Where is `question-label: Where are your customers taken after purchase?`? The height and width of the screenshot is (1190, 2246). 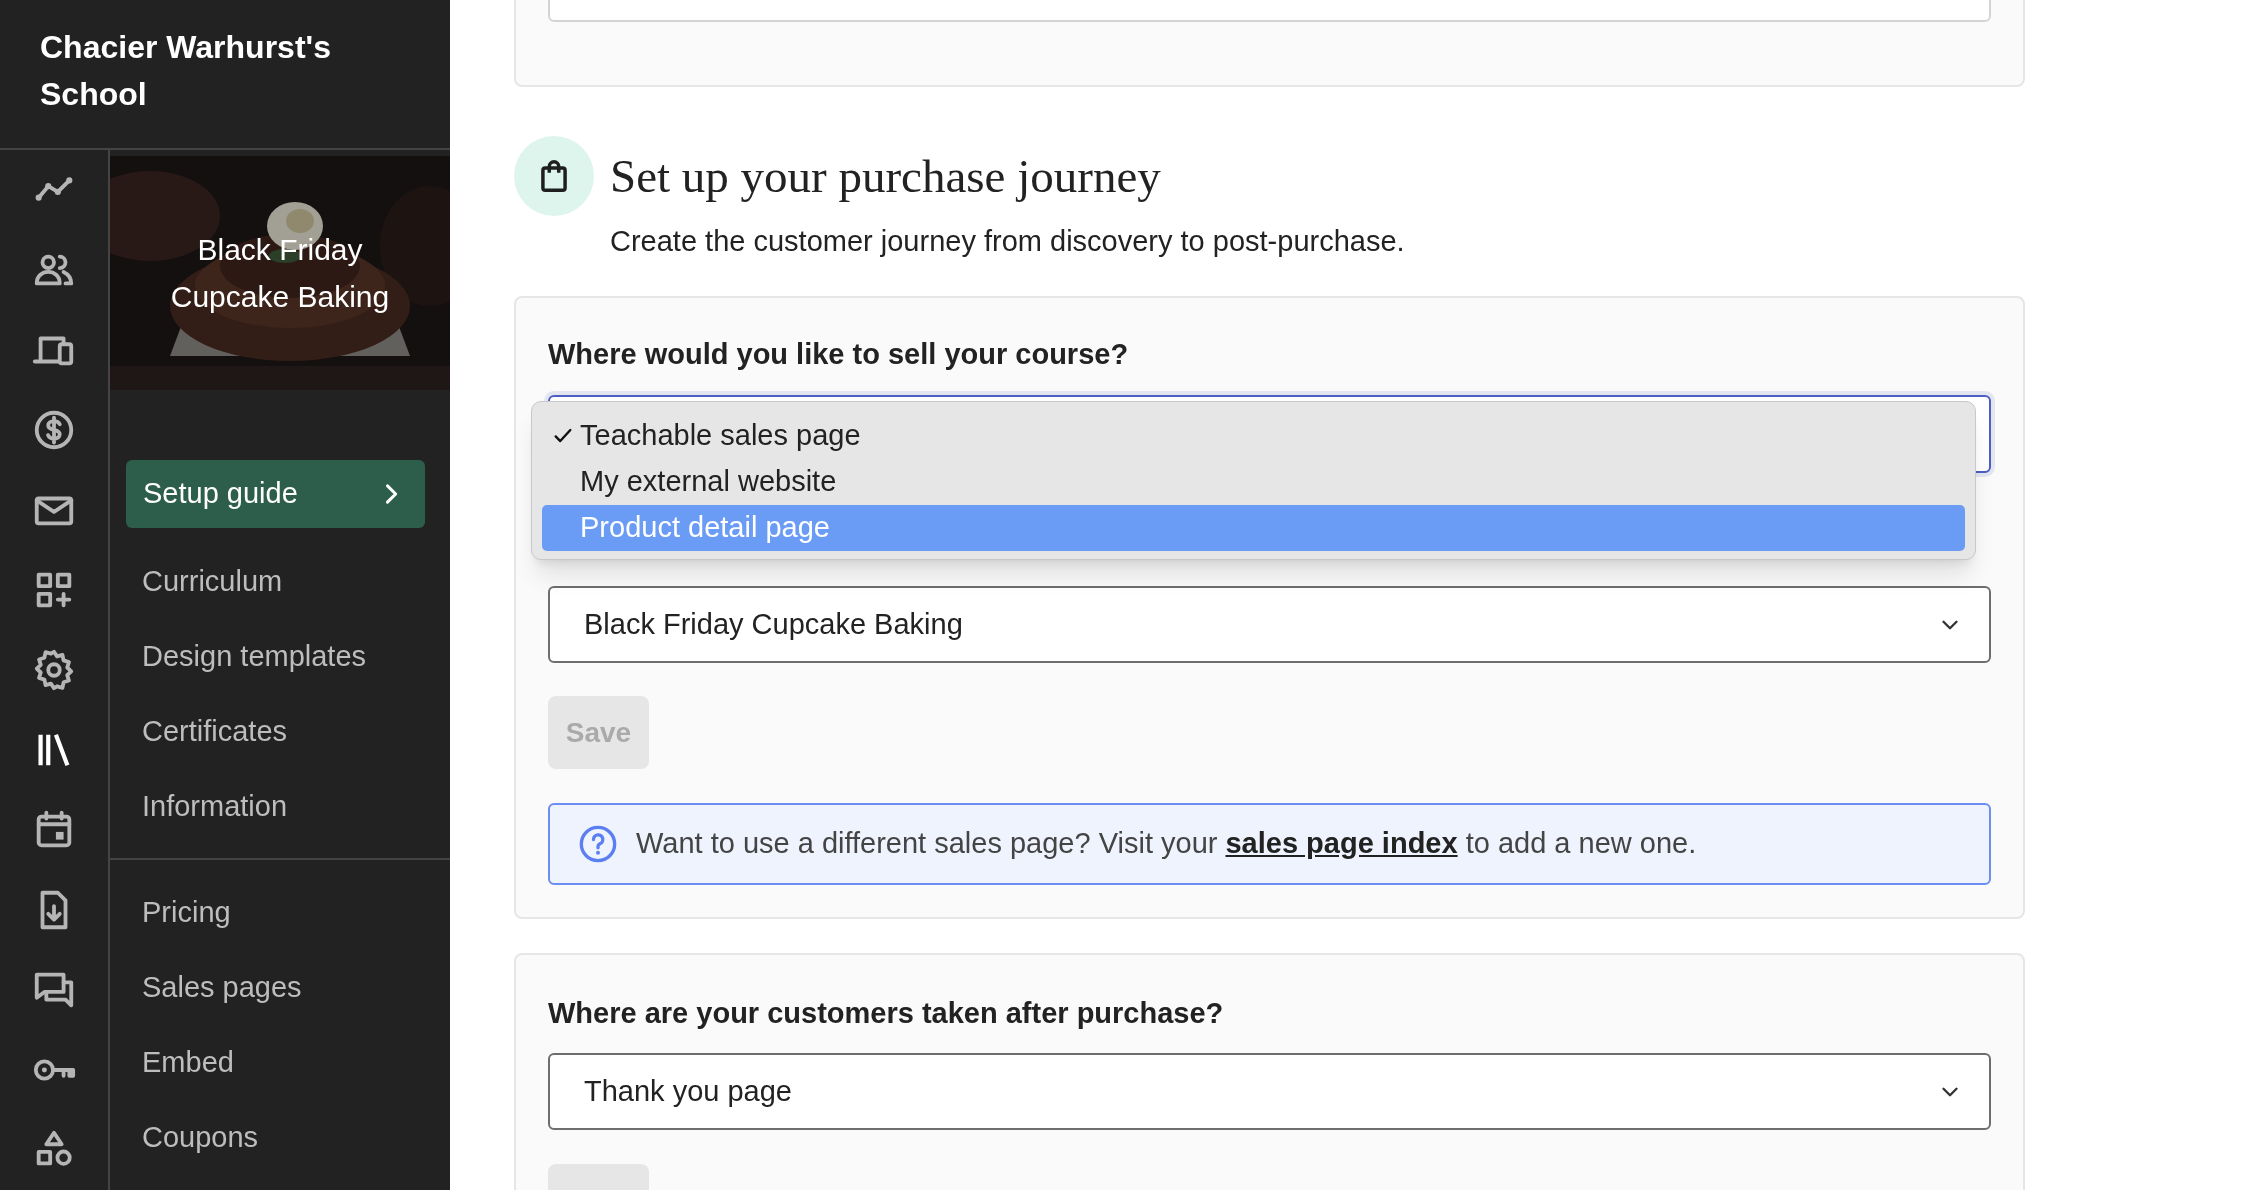 question-label: Where are your customers taken after purchase? is located at coordinates (886, 1013).